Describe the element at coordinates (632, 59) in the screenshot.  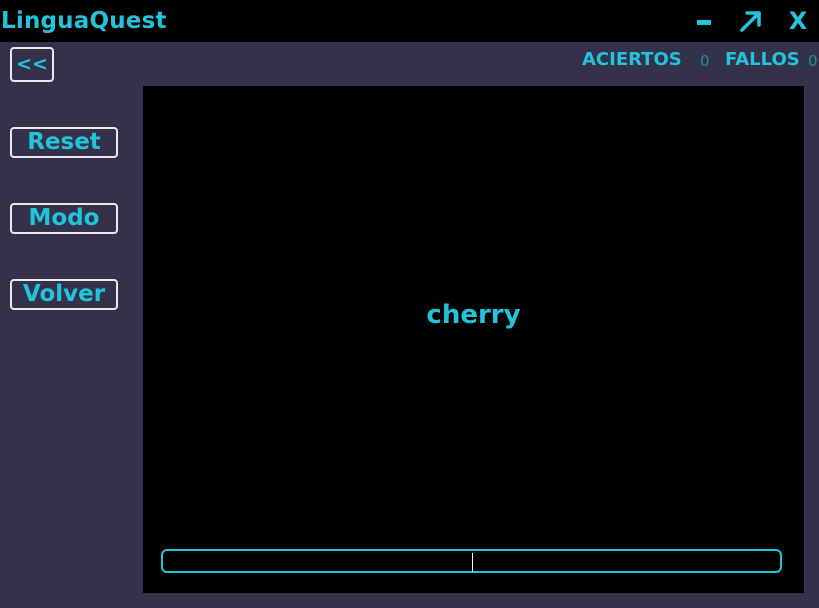
I see `correct-label: ACIERTOS` at that location.